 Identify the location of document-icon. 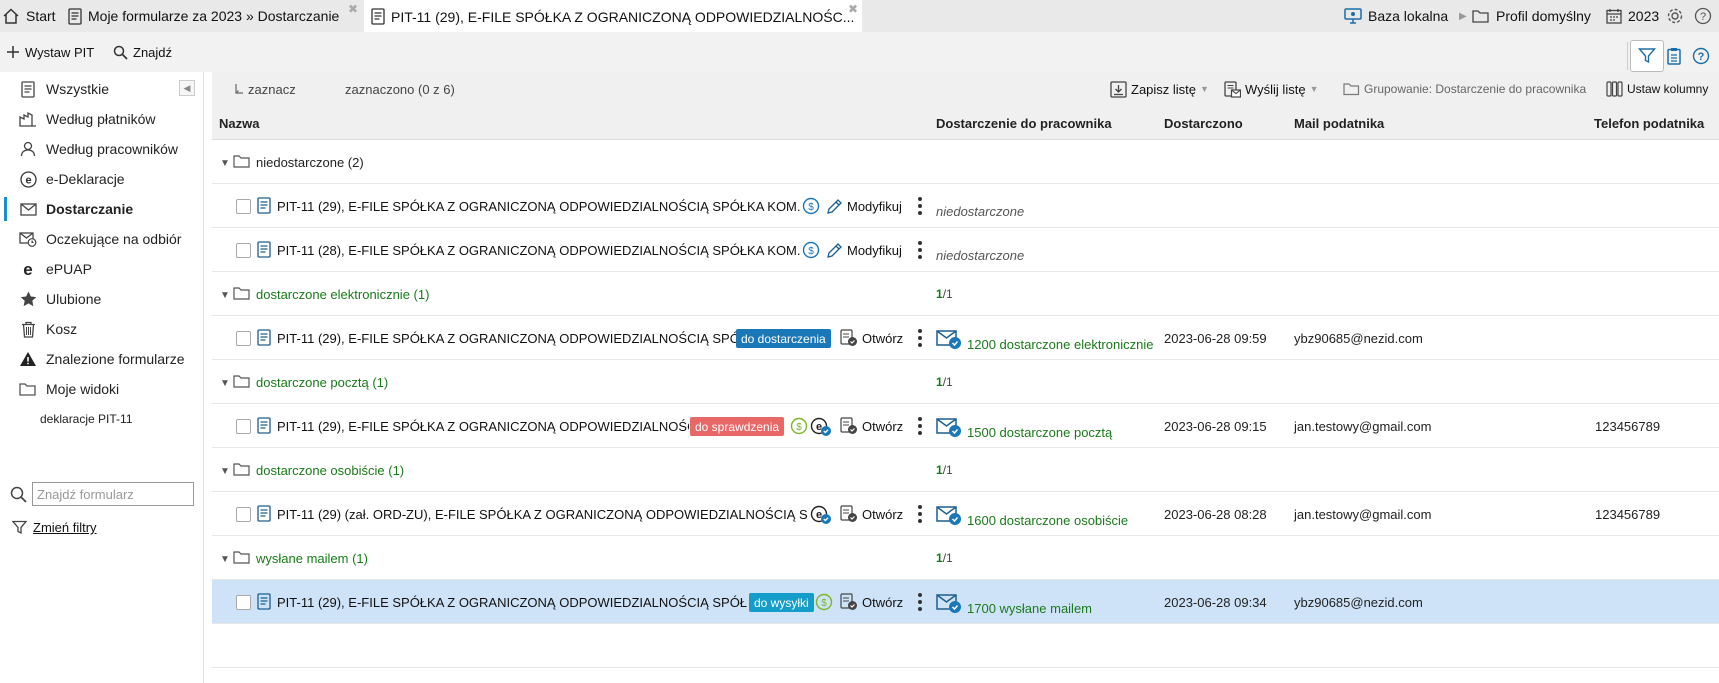
(28, 89).